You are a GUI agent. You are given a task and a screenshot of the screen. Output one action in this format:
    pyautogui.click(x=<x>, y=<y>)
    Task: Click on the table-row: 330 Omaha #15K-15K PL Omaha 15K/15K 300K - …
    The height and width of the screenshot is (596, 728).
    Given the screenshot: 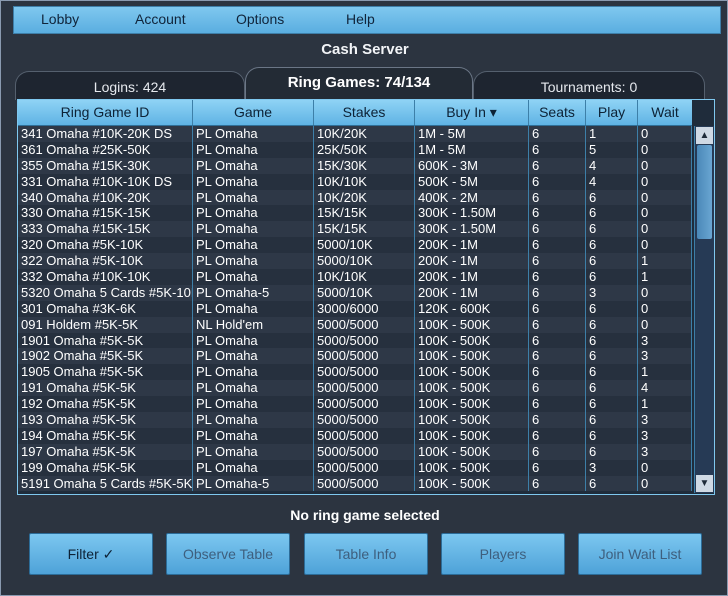 What is the action you would take?
    pyautogui.click(x=355, y=213)
    